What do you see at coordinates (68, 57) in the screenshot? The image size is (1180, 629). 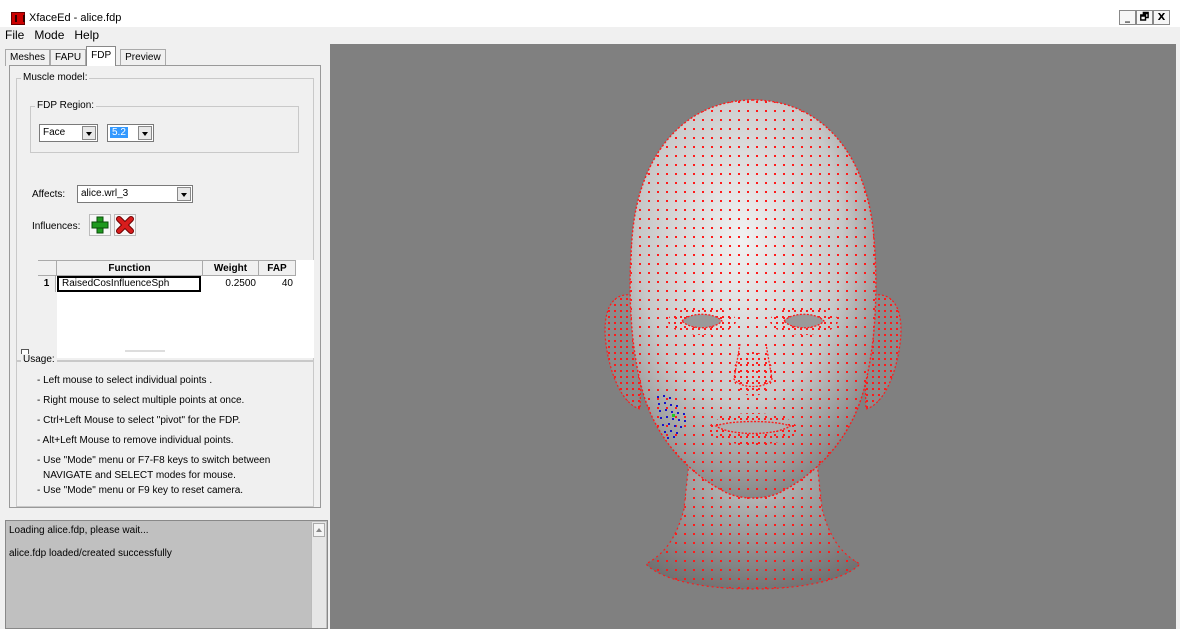 I see `tab-fapu: FAPU` at bounding box center [68, 57].